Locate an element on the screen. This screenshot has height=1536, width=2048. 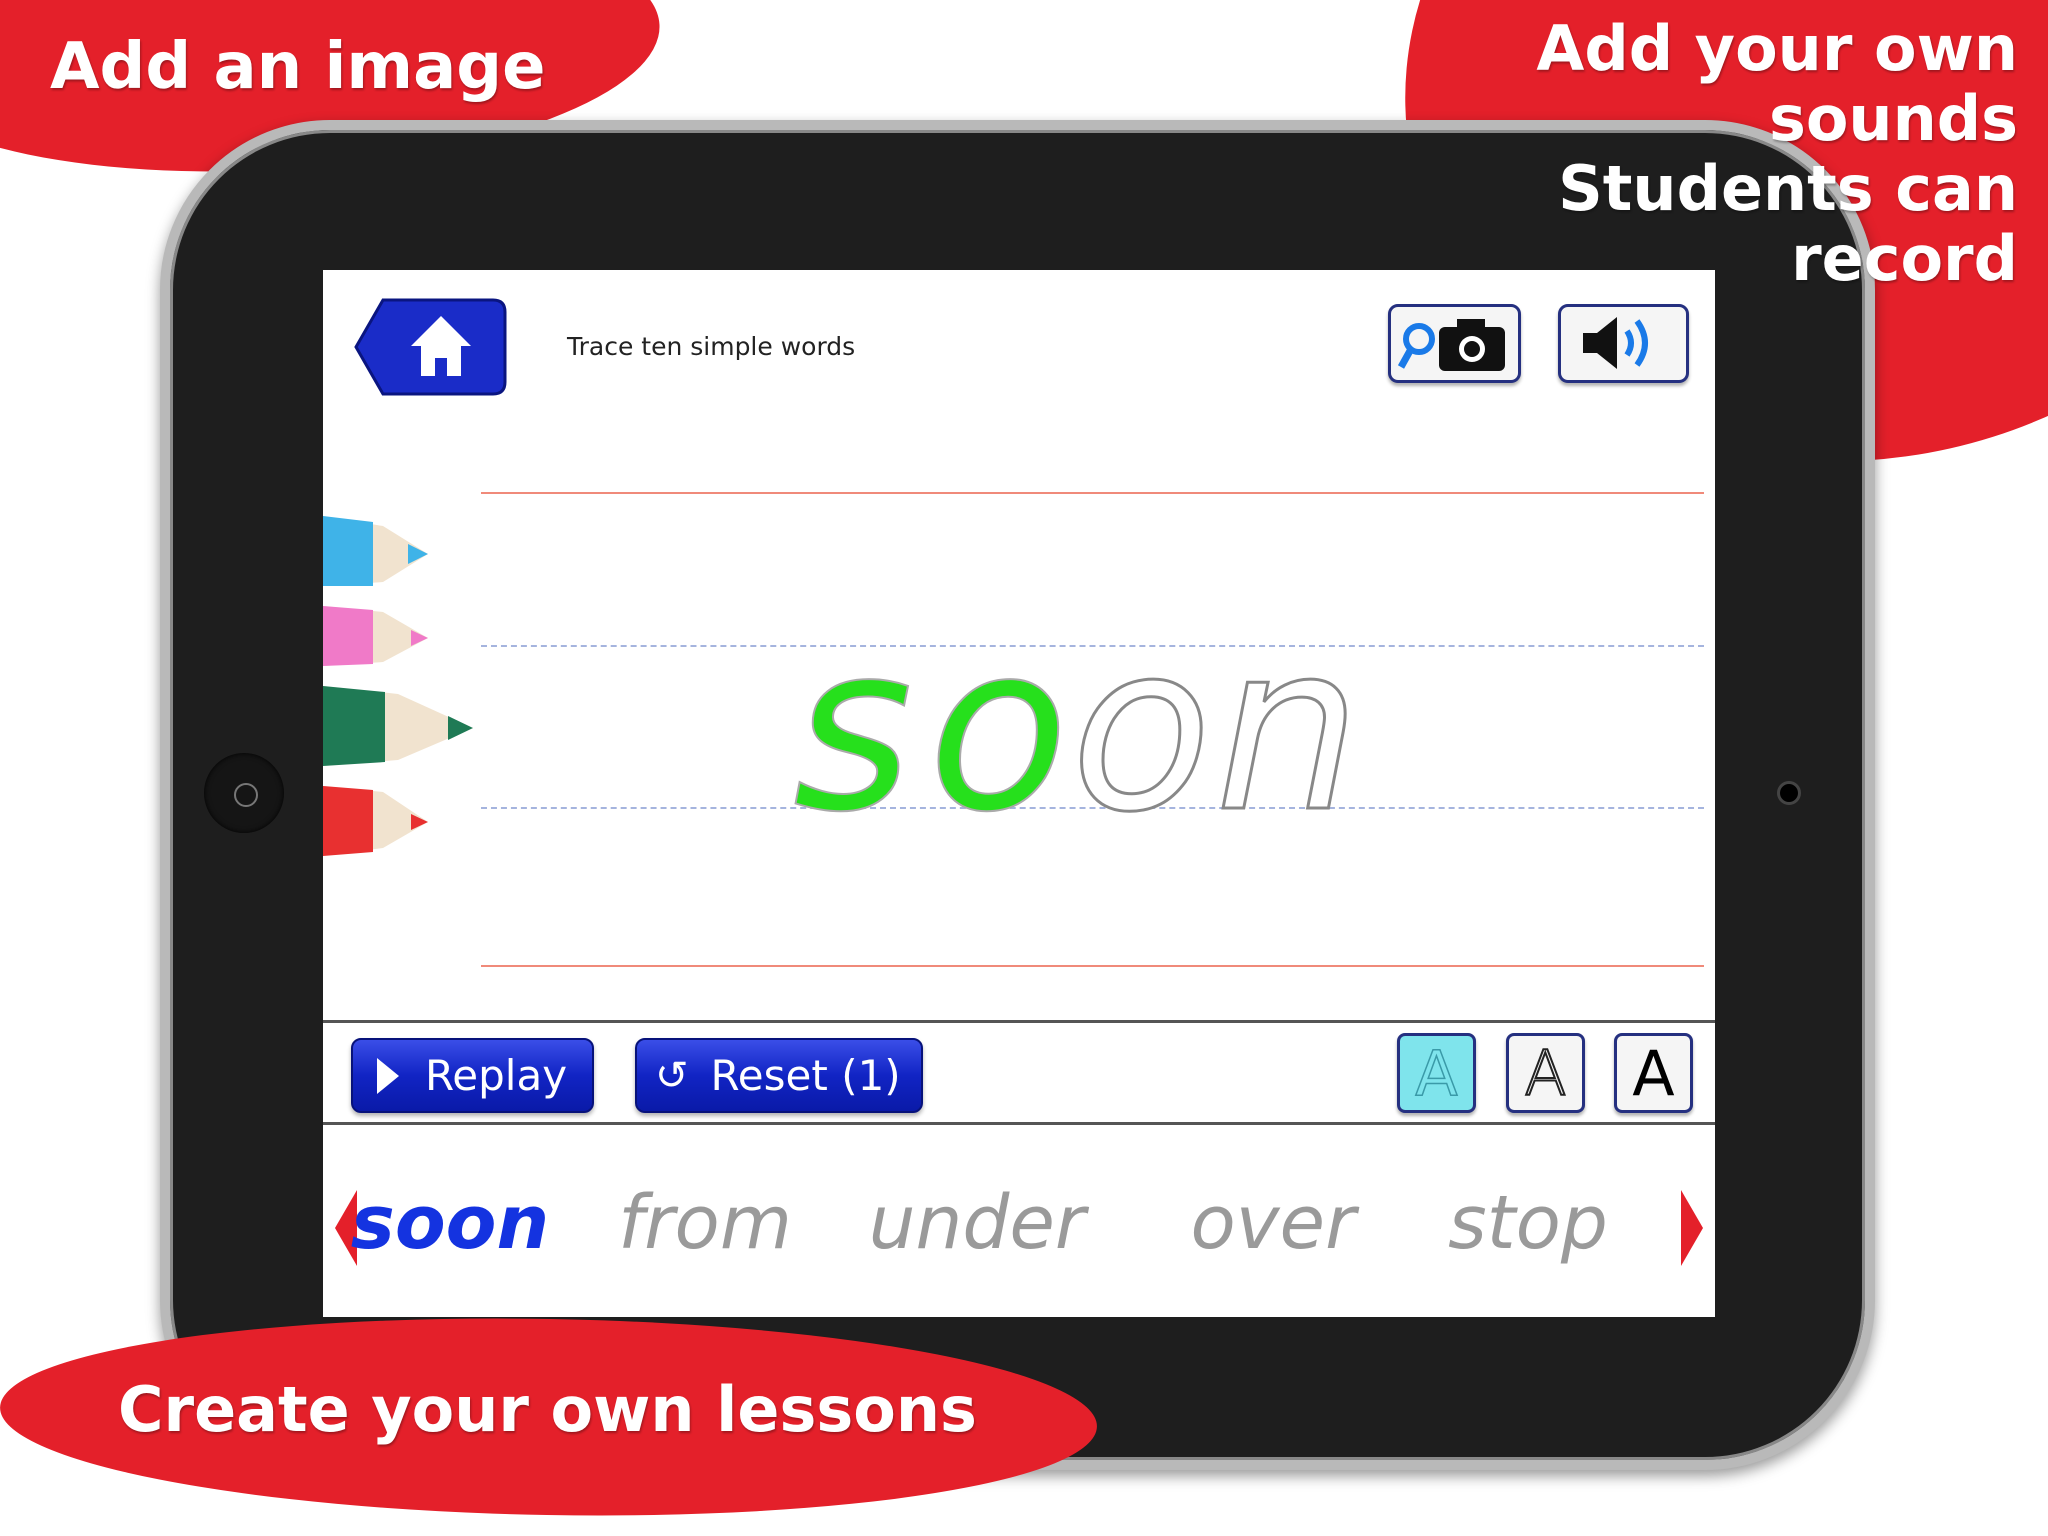
font-style-dotted-button: A is located at coordinates (1545, 1073).